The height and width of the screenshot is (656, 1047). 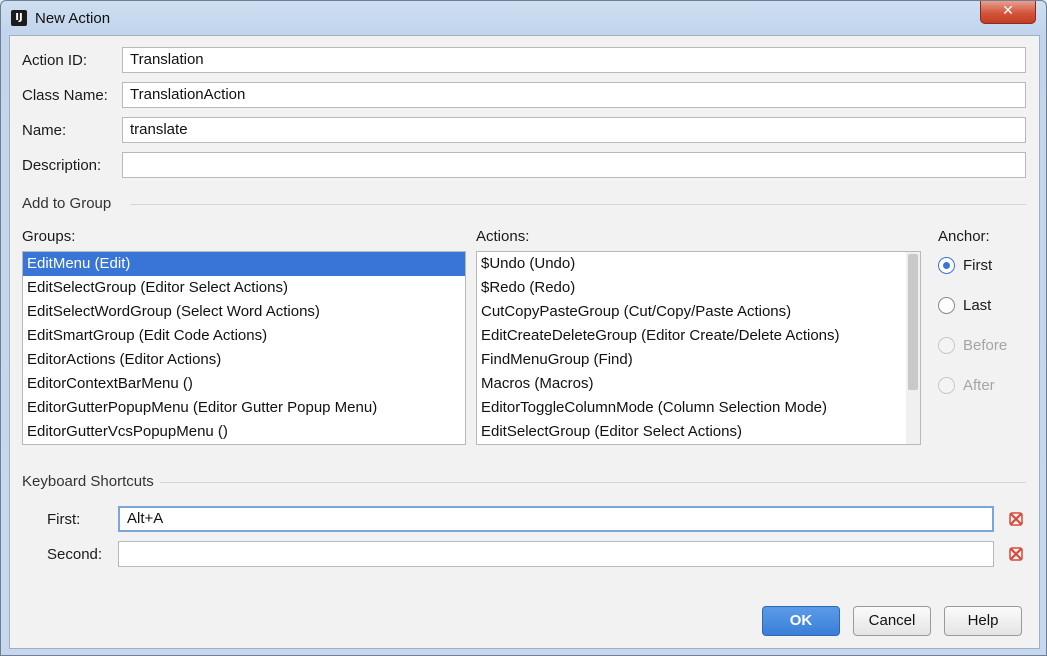 I want to click on description-input, so click(x=574, y=165).